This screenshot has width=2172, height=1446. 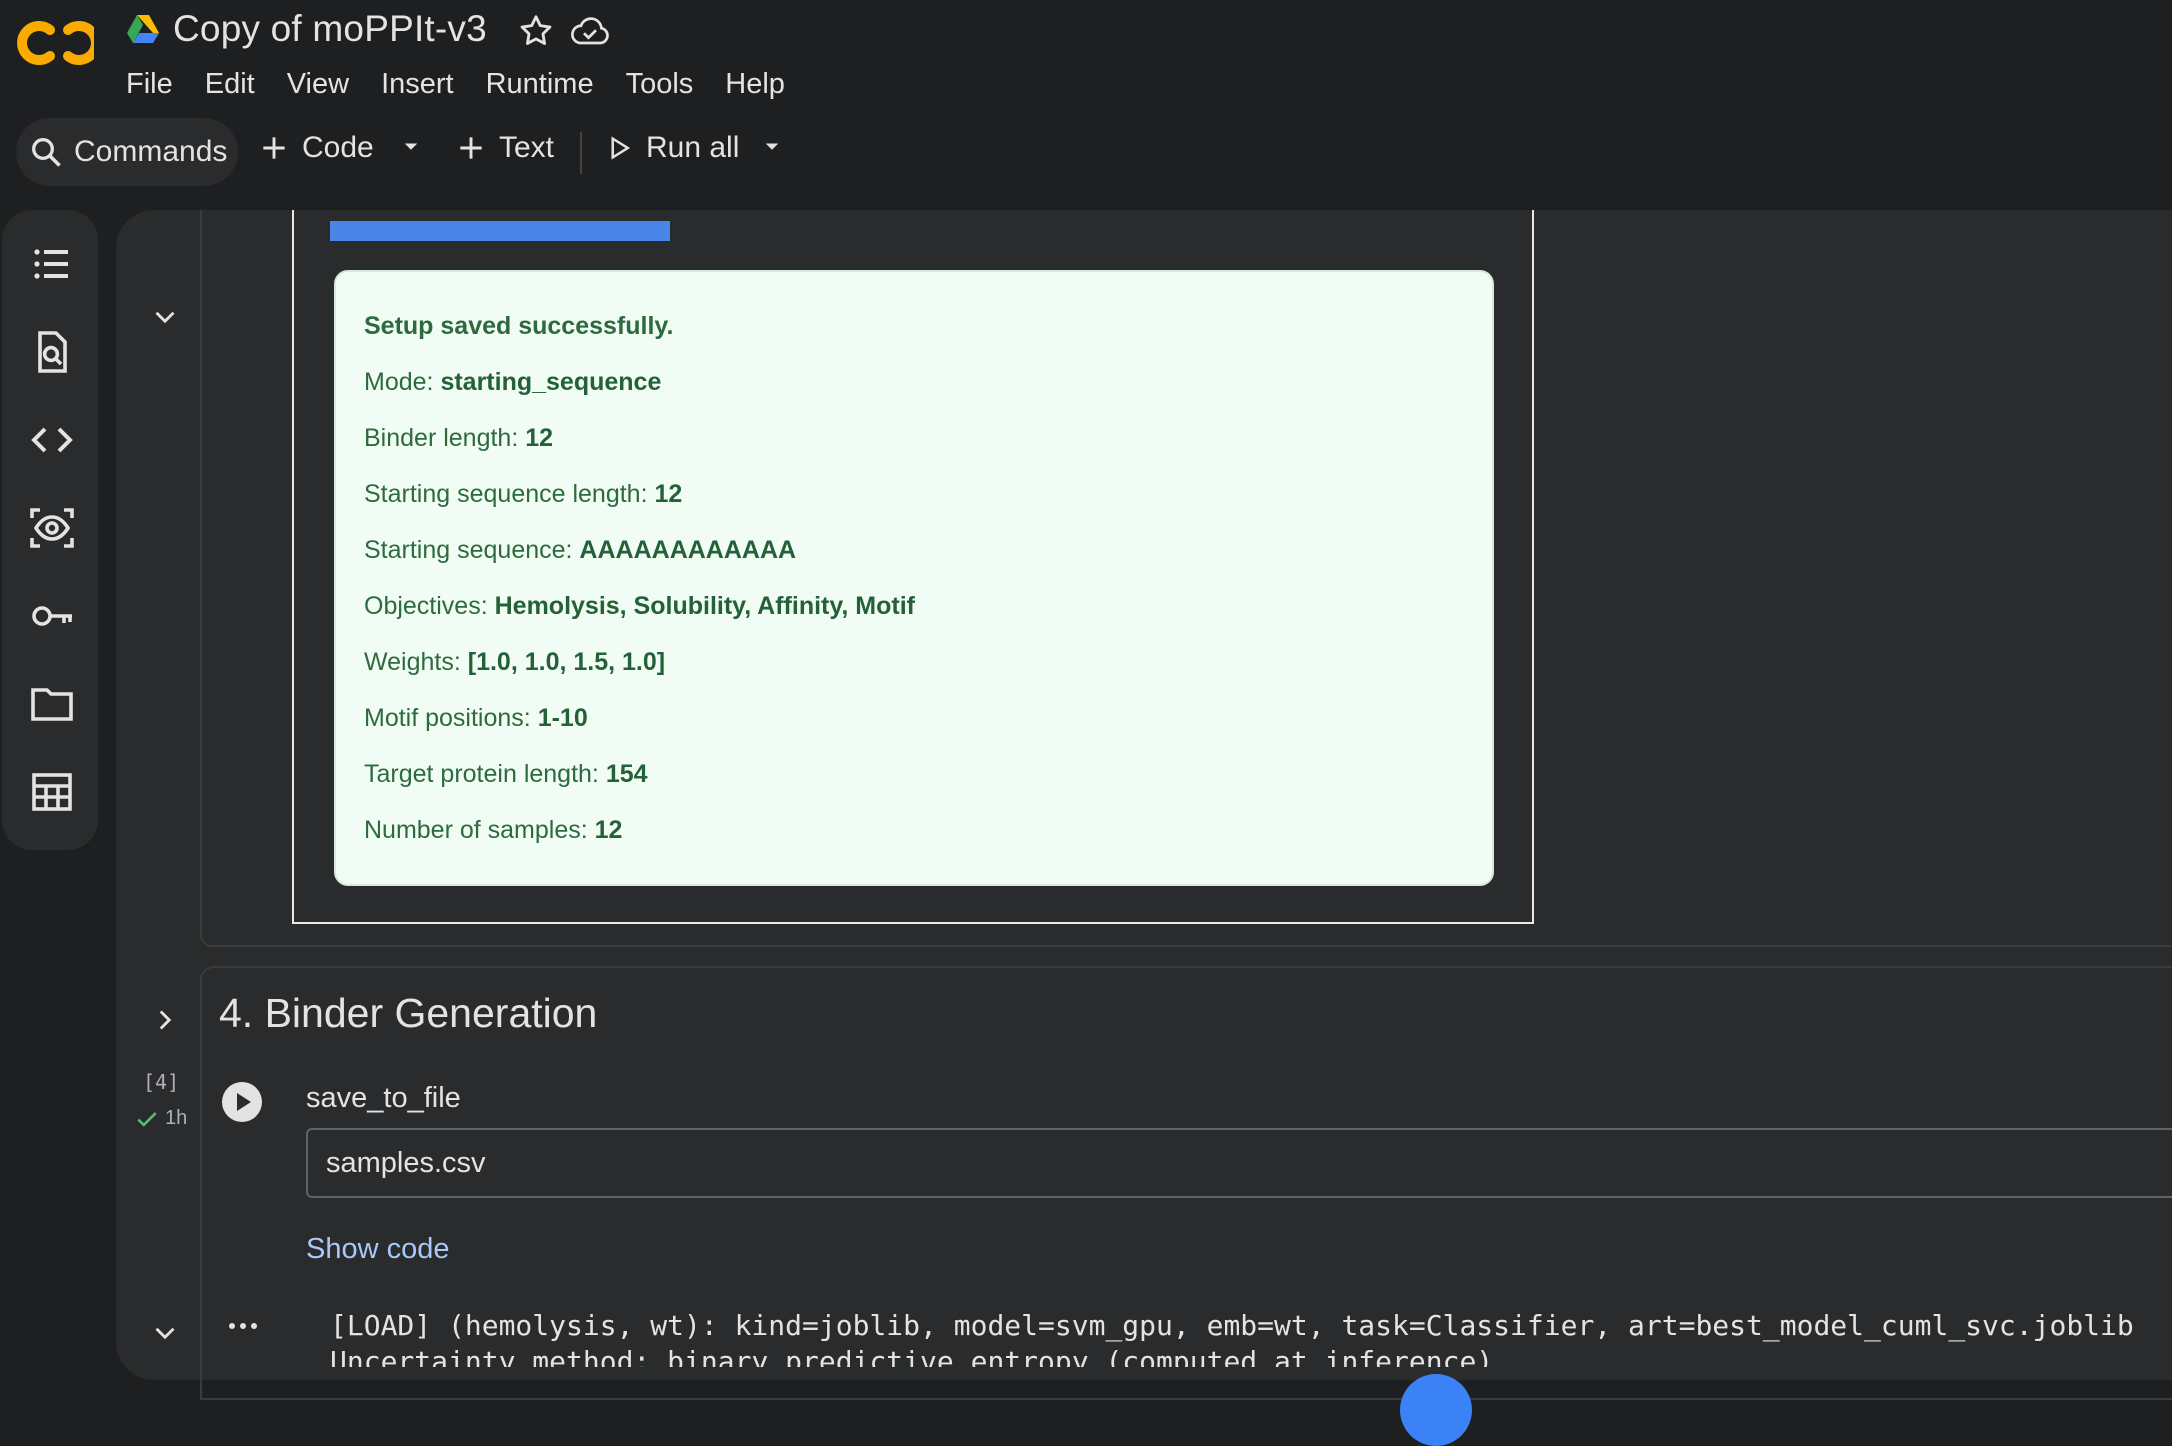 What do you see at coordinates (536, 33) in the screenshot?
I see `star-icon` at bounding box center [536, 33].